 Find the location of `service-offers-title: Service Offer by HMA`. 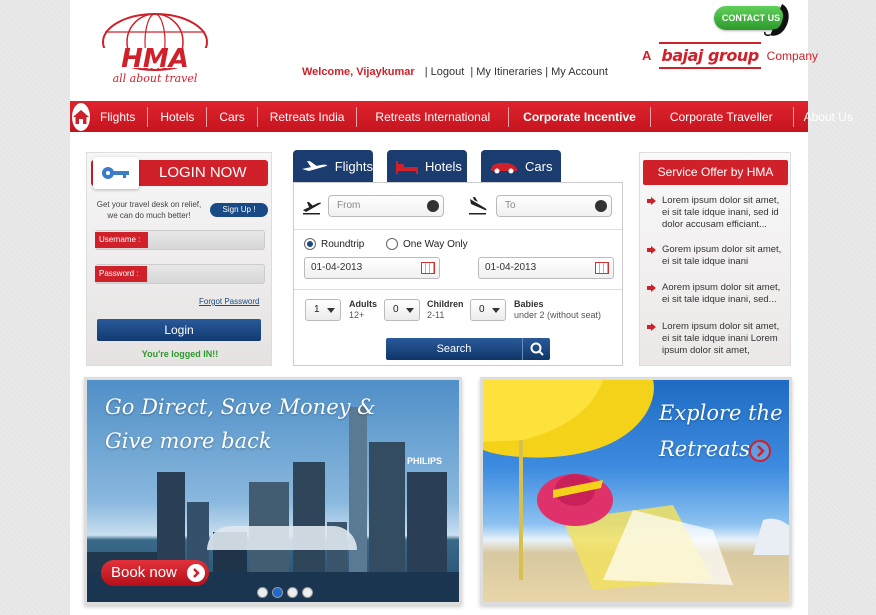

service-offers-title: Service Offer by HMA is located at coordinates (715, 172).